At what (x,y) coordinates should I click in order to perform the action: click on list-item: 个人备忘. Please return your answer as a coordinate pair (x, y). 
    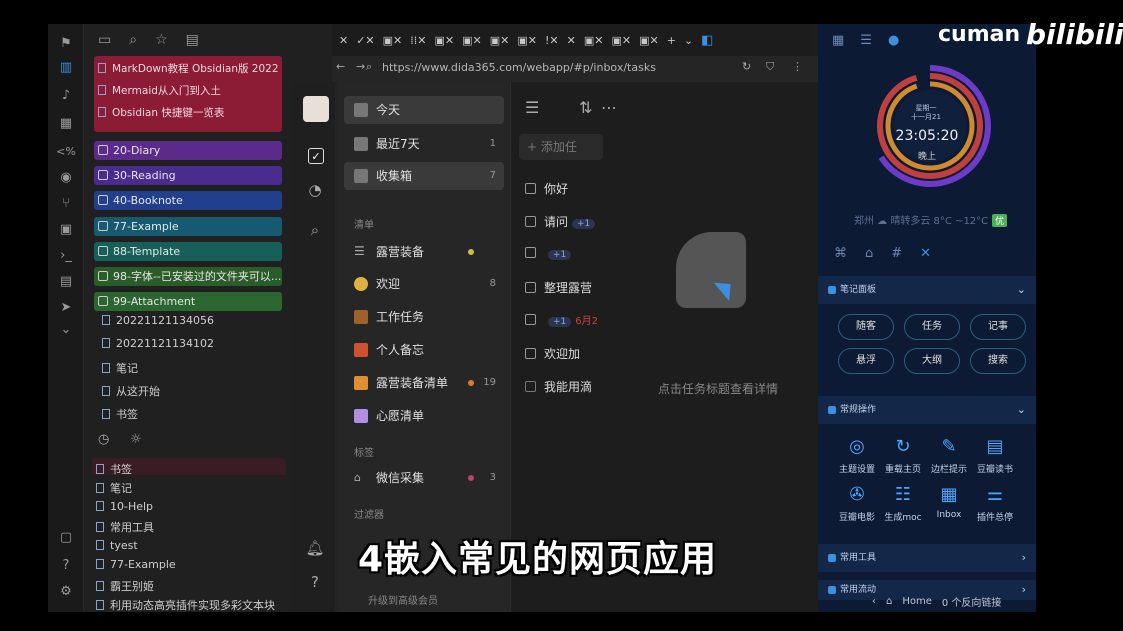
    Looking at the image, I should click on (424, 350).